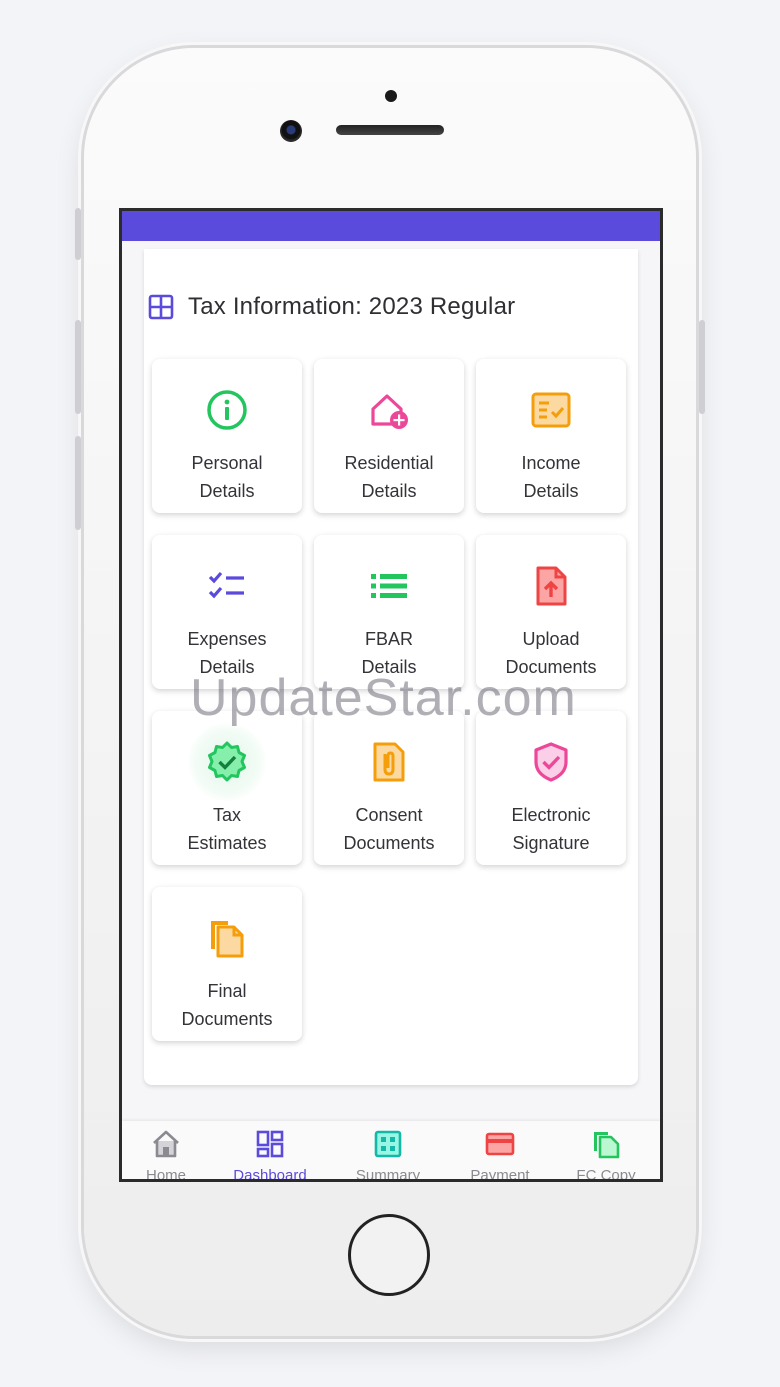  Describe the element at coordinates (389, 586) in the screenshot. I see `bullet-list-icon` at that location.